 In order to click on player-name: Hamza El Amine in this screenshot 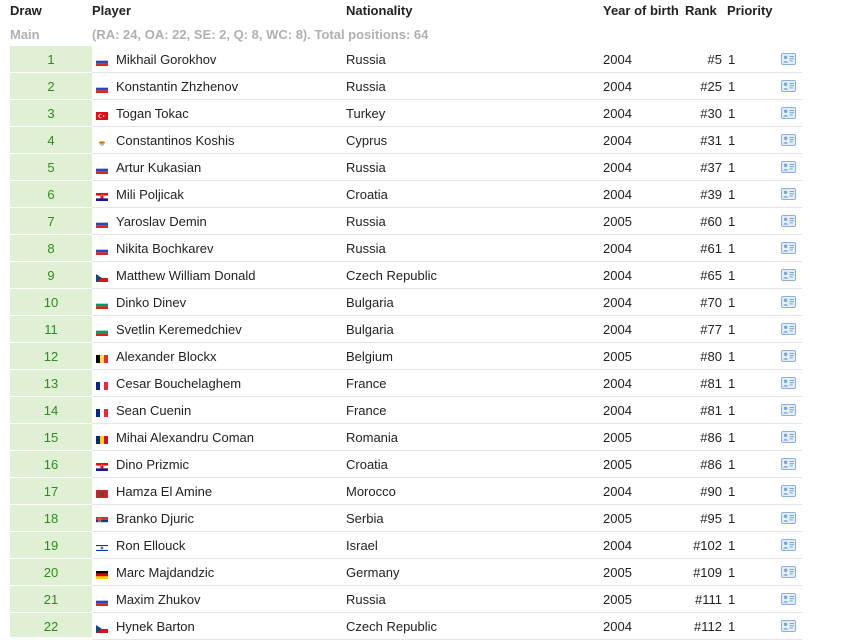, I will do `click(164, 491)`.